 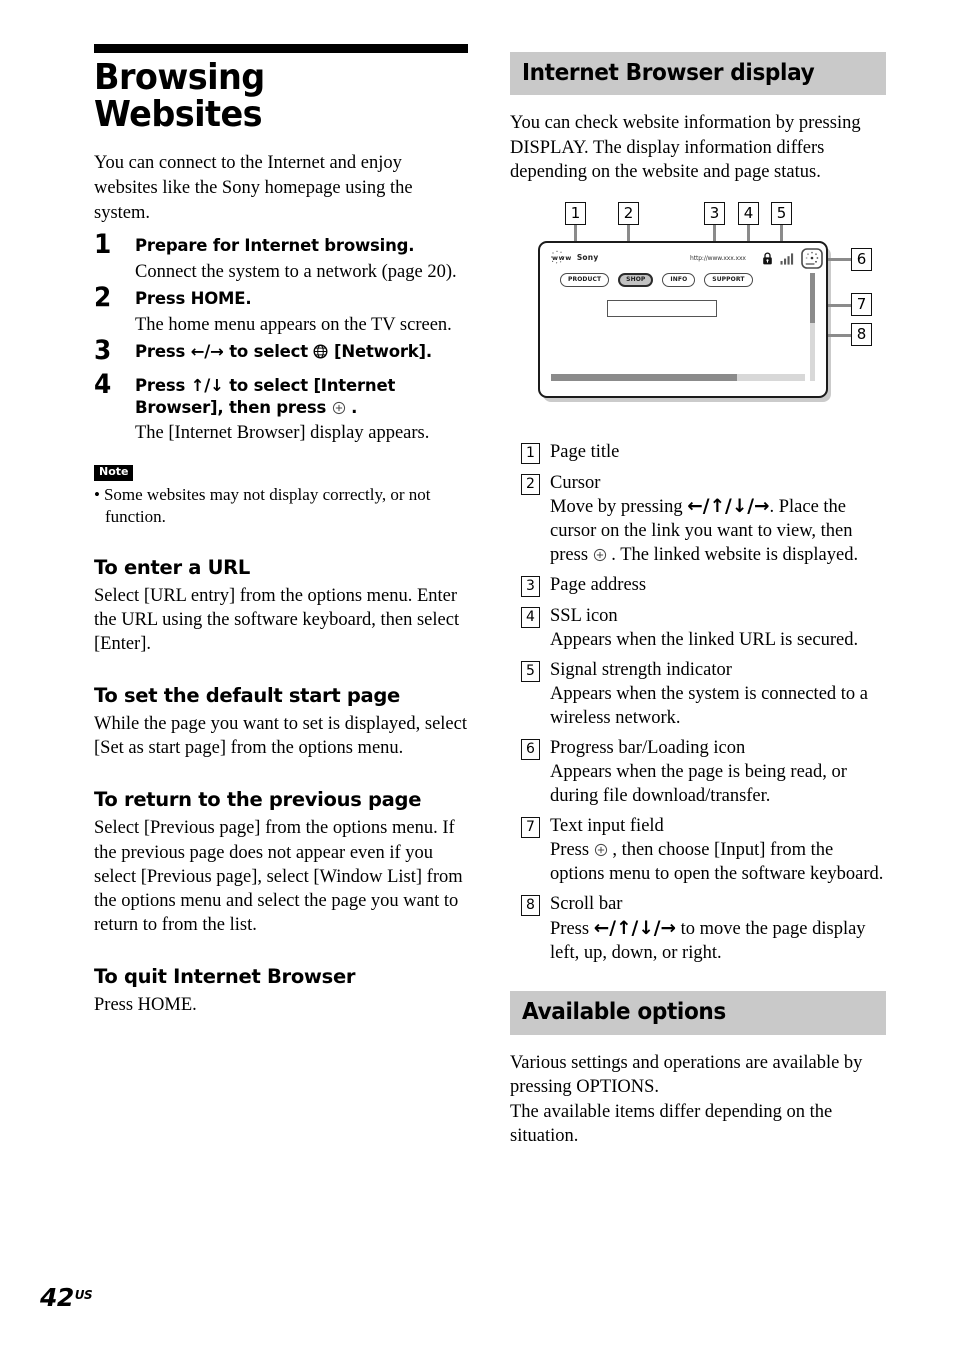 I want to click on page-title: Browsing Websites, so click(x=179, y=96).